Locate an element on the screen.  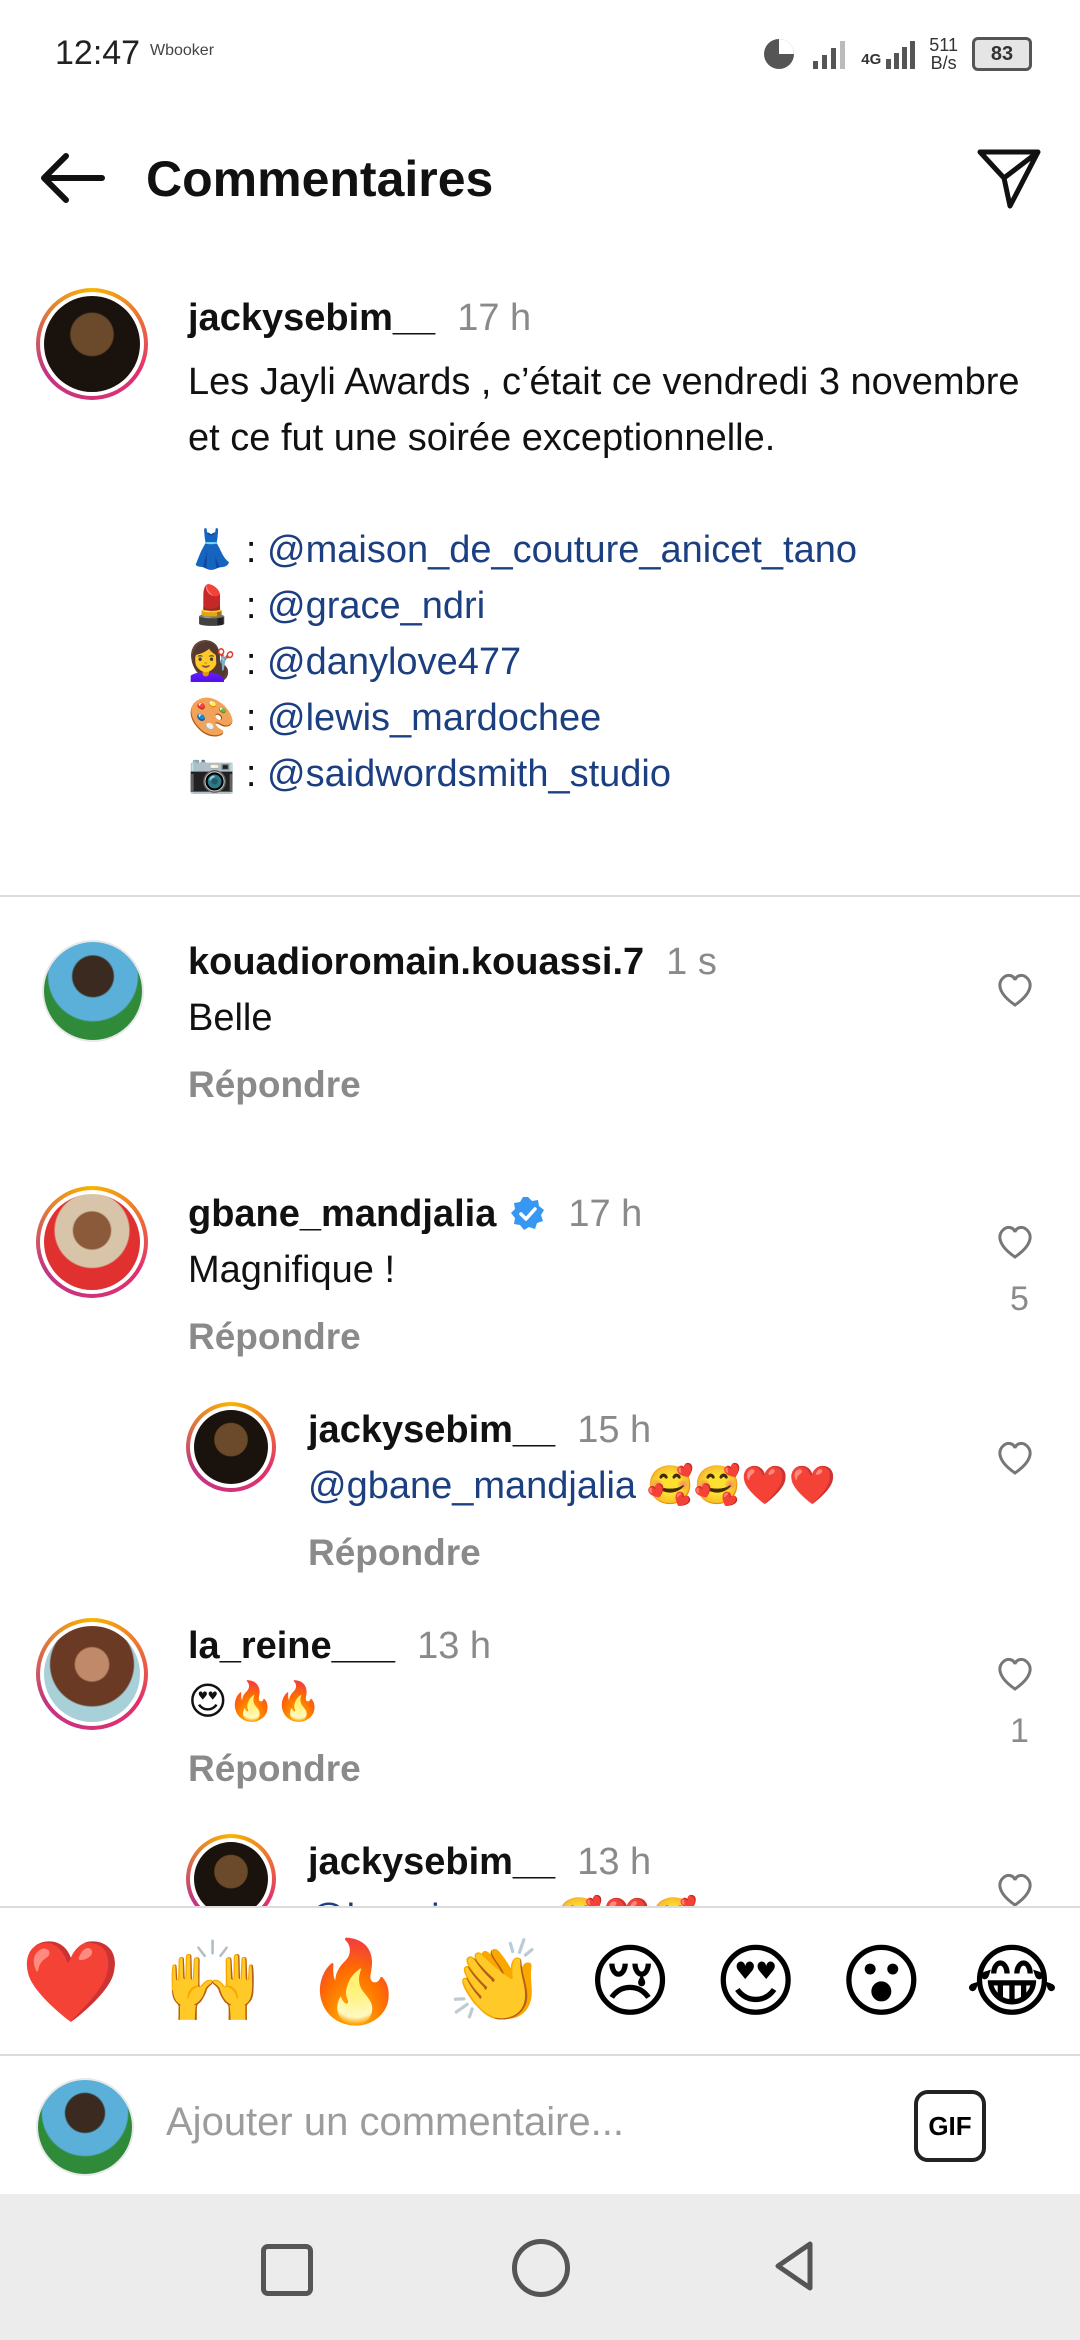
caption-username: jackysebim__ is located at coordinates (311, 318).